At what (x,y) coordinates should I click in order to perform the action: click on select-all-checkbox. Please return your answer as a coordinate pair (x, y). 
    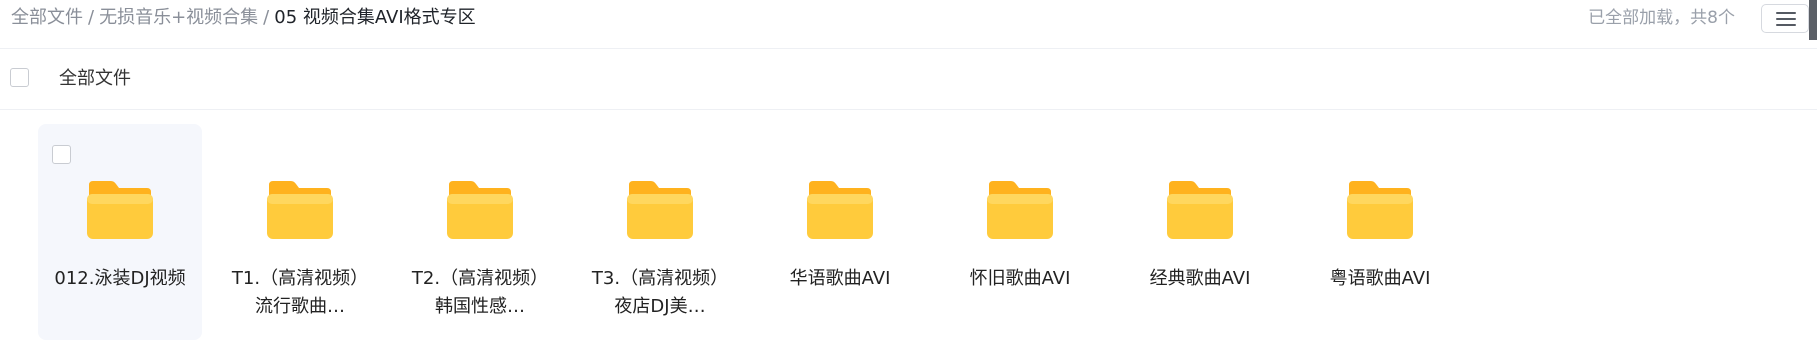
    Looking at the image, I should click on (19, 77).